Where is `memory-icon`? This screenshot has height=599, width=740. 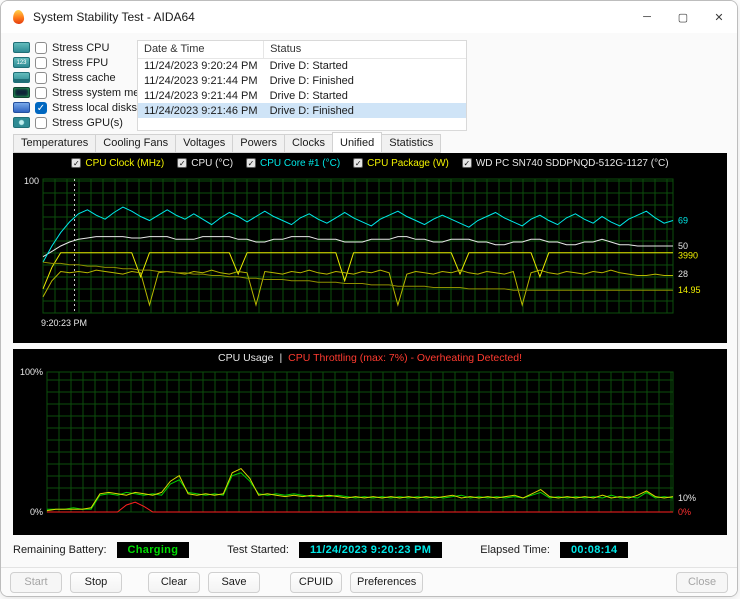 memory-icon is located at coordinates (21, 92).